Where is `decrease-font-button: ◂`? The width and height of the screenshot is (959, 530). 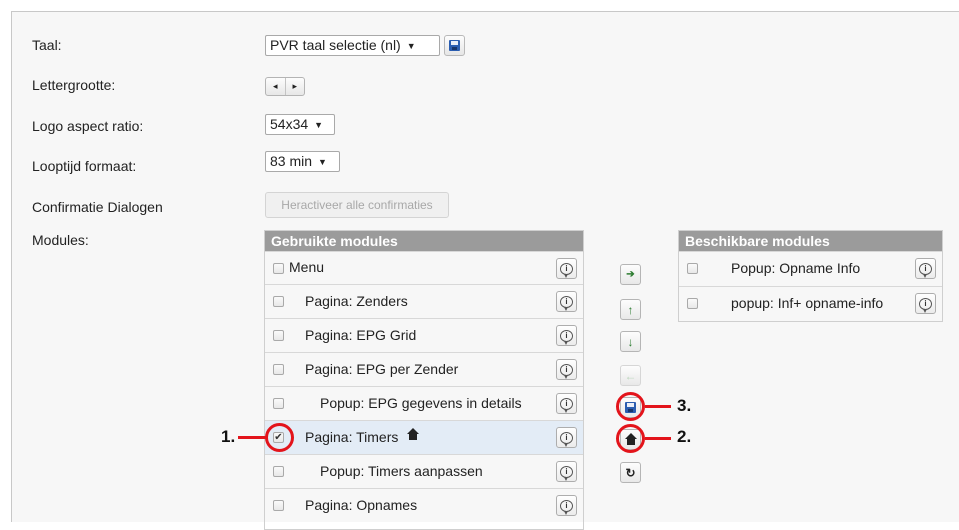 decrease-font-button: ◂ is located at coordinates (275, 86).